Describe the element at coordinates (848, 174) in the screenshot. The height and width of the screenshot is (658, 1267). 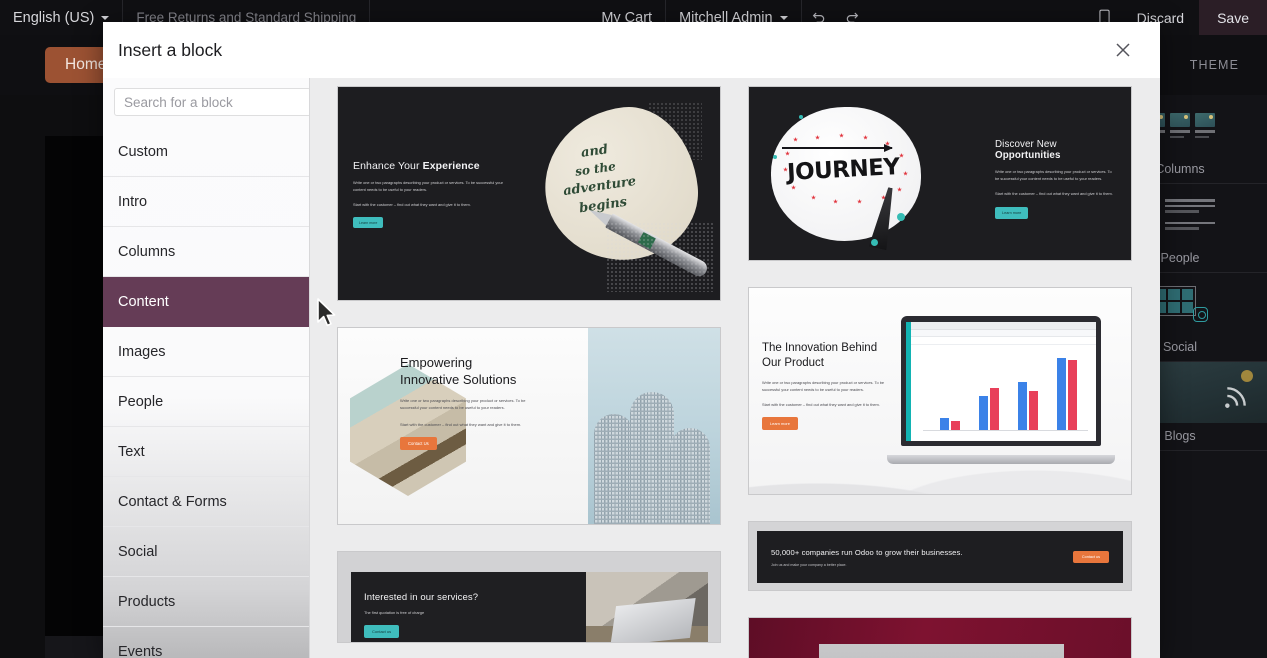
I see `journey-artwork: JOURNEY` at that location.